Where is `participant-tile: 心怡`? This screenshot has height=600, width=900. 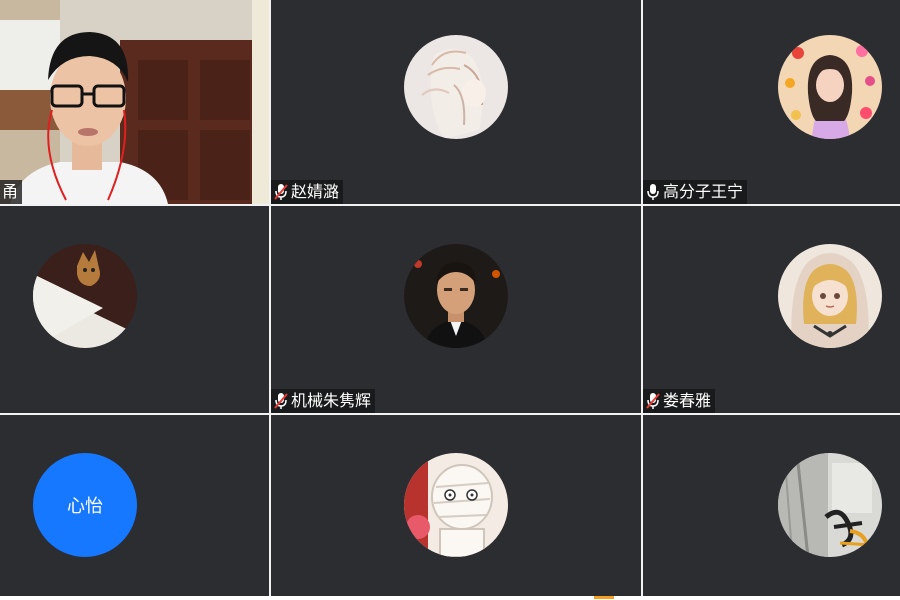 participant-tile: 心怡 is located at coordinates (134, 505).